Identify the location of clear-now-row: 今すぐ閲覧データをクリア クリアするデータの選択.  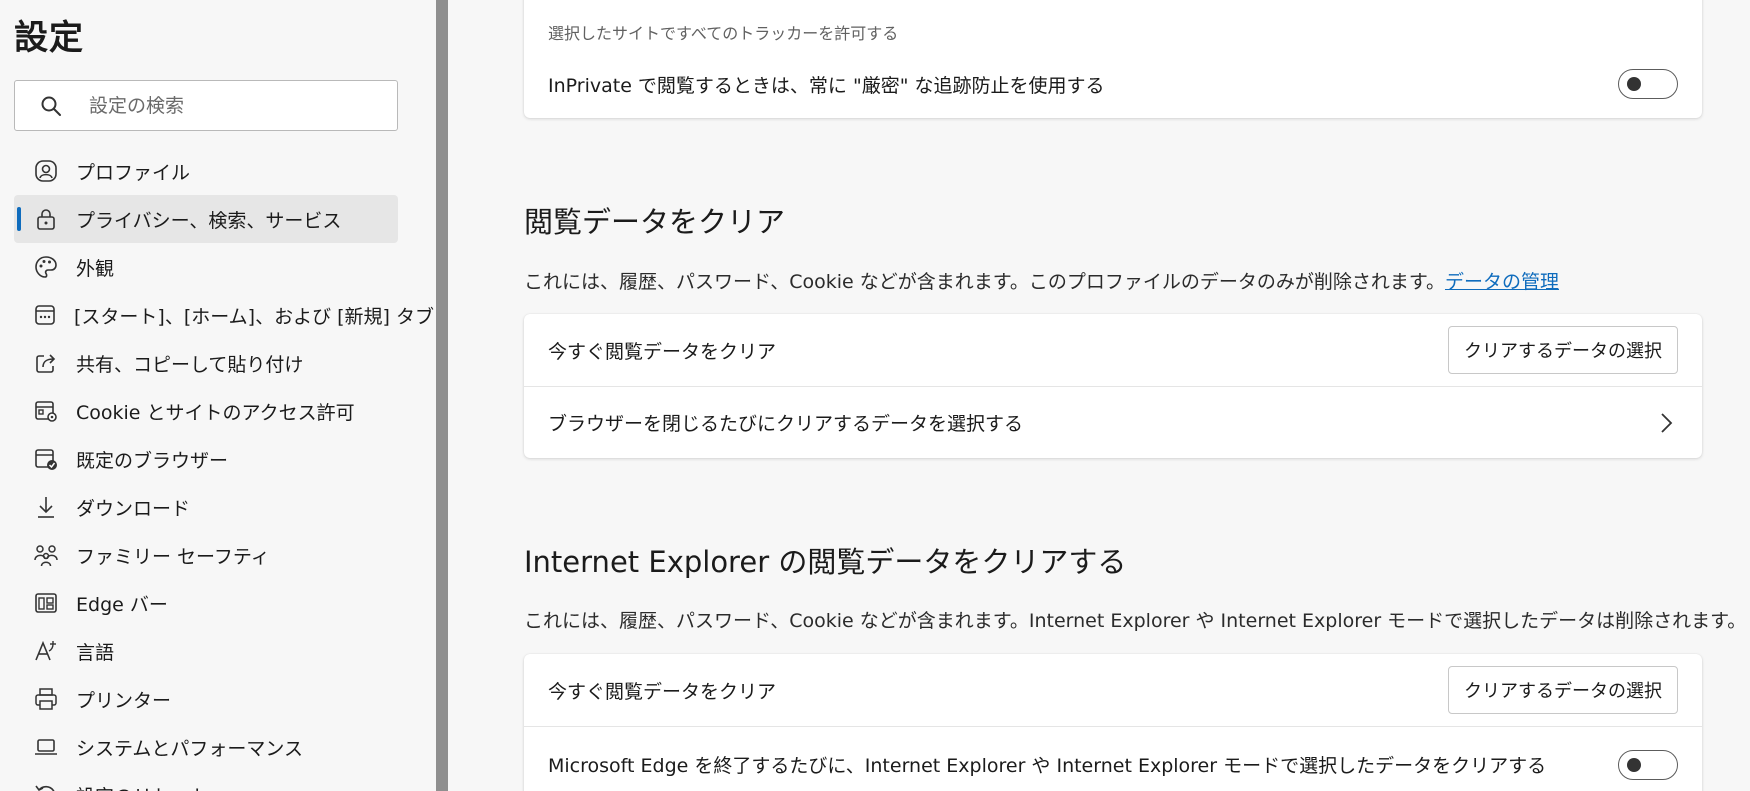
(1113, 350).